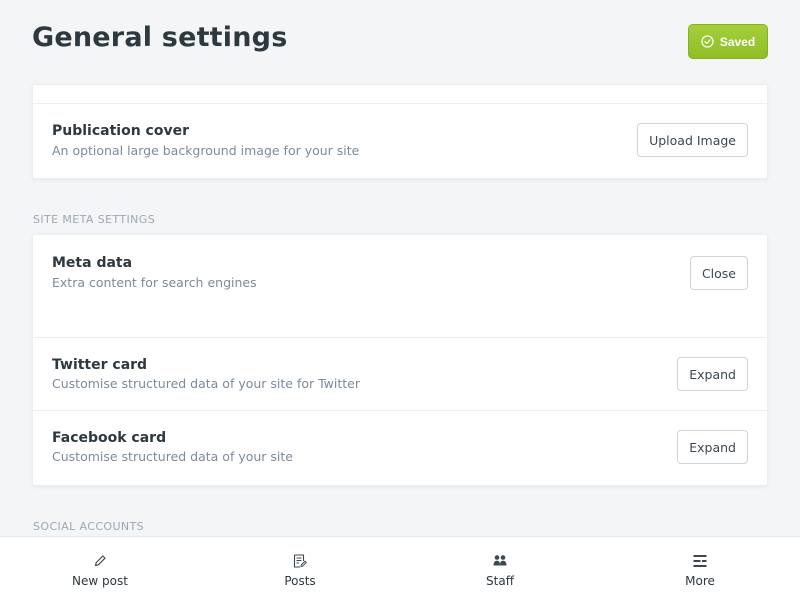 The image size is (800, 600). I want to click on bottom-nav: New post Posts Staff More, so click(400, 568).